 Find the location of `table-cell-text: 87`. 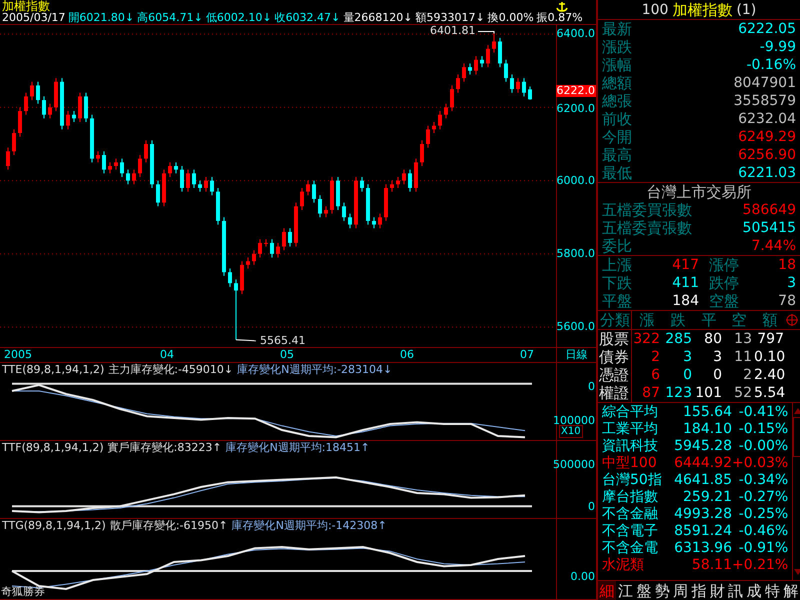

table-cell-text: 87 is located at coordinates (651, 393).